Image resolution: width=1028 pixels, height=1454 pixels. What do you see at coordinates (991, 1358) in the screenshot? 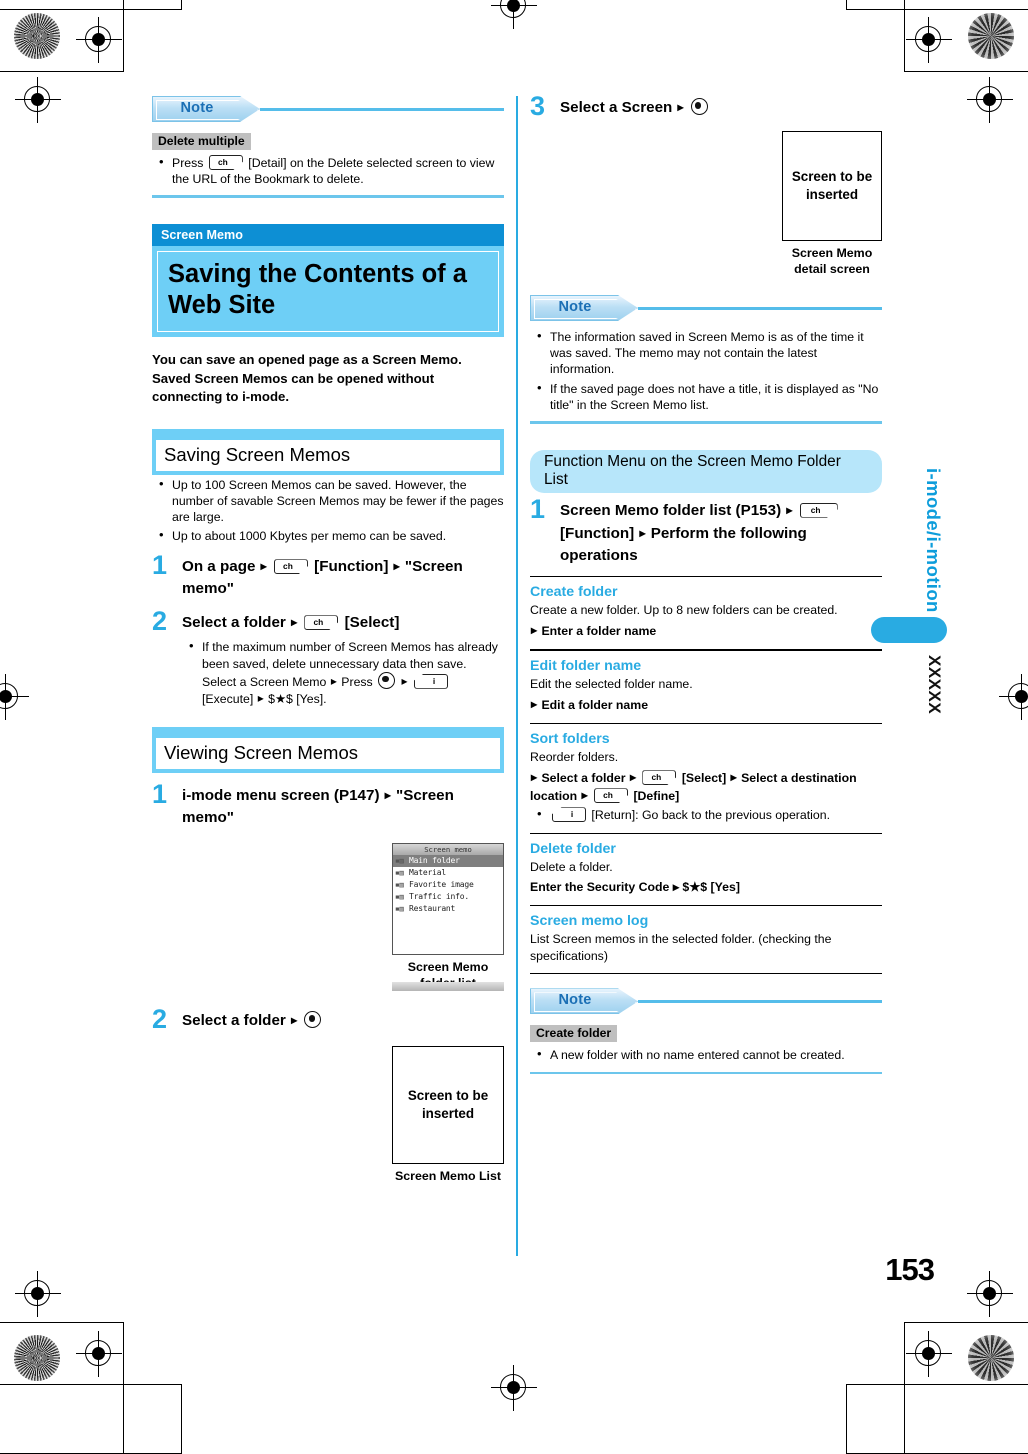
I see `print-rosette-br` at bounding box center [991, 1358].